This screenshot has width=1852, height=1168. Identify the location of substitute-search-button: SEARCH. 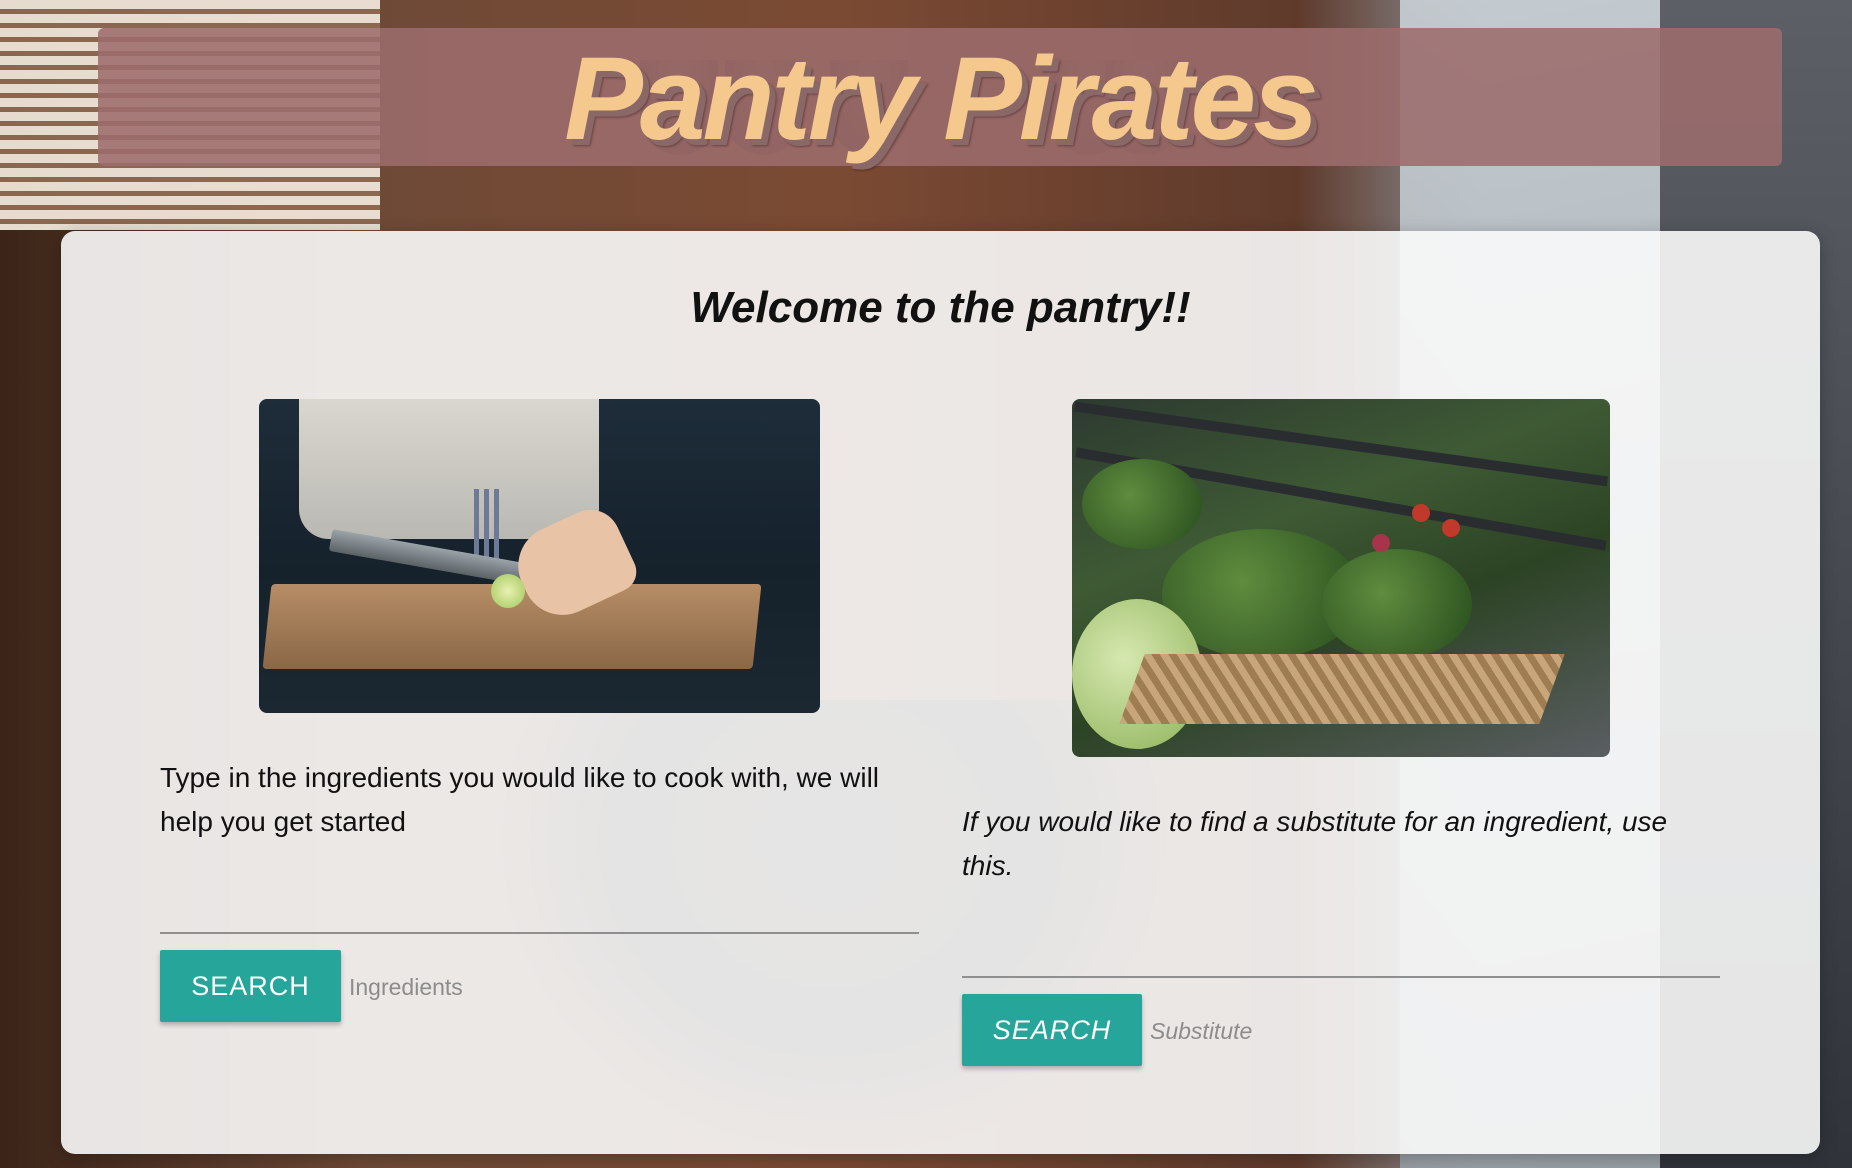
(1052, 1030).